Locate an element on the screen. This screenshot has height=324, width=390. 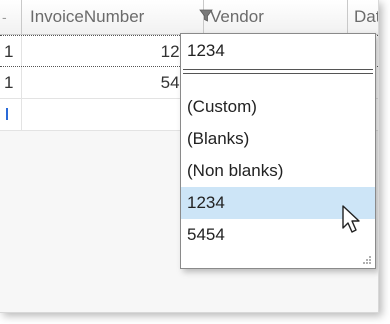
column-header-invoicenumber: InvoiceNumber is located at coordinates (117, 17).